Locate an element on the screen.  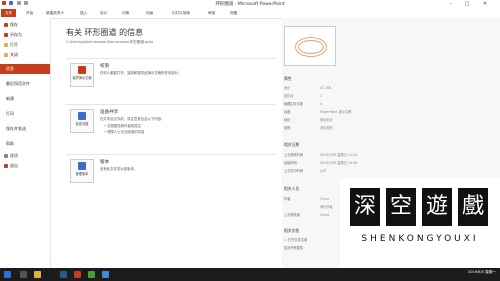
property-row: 类别 添加类别 is located at coordinates (308, 127).